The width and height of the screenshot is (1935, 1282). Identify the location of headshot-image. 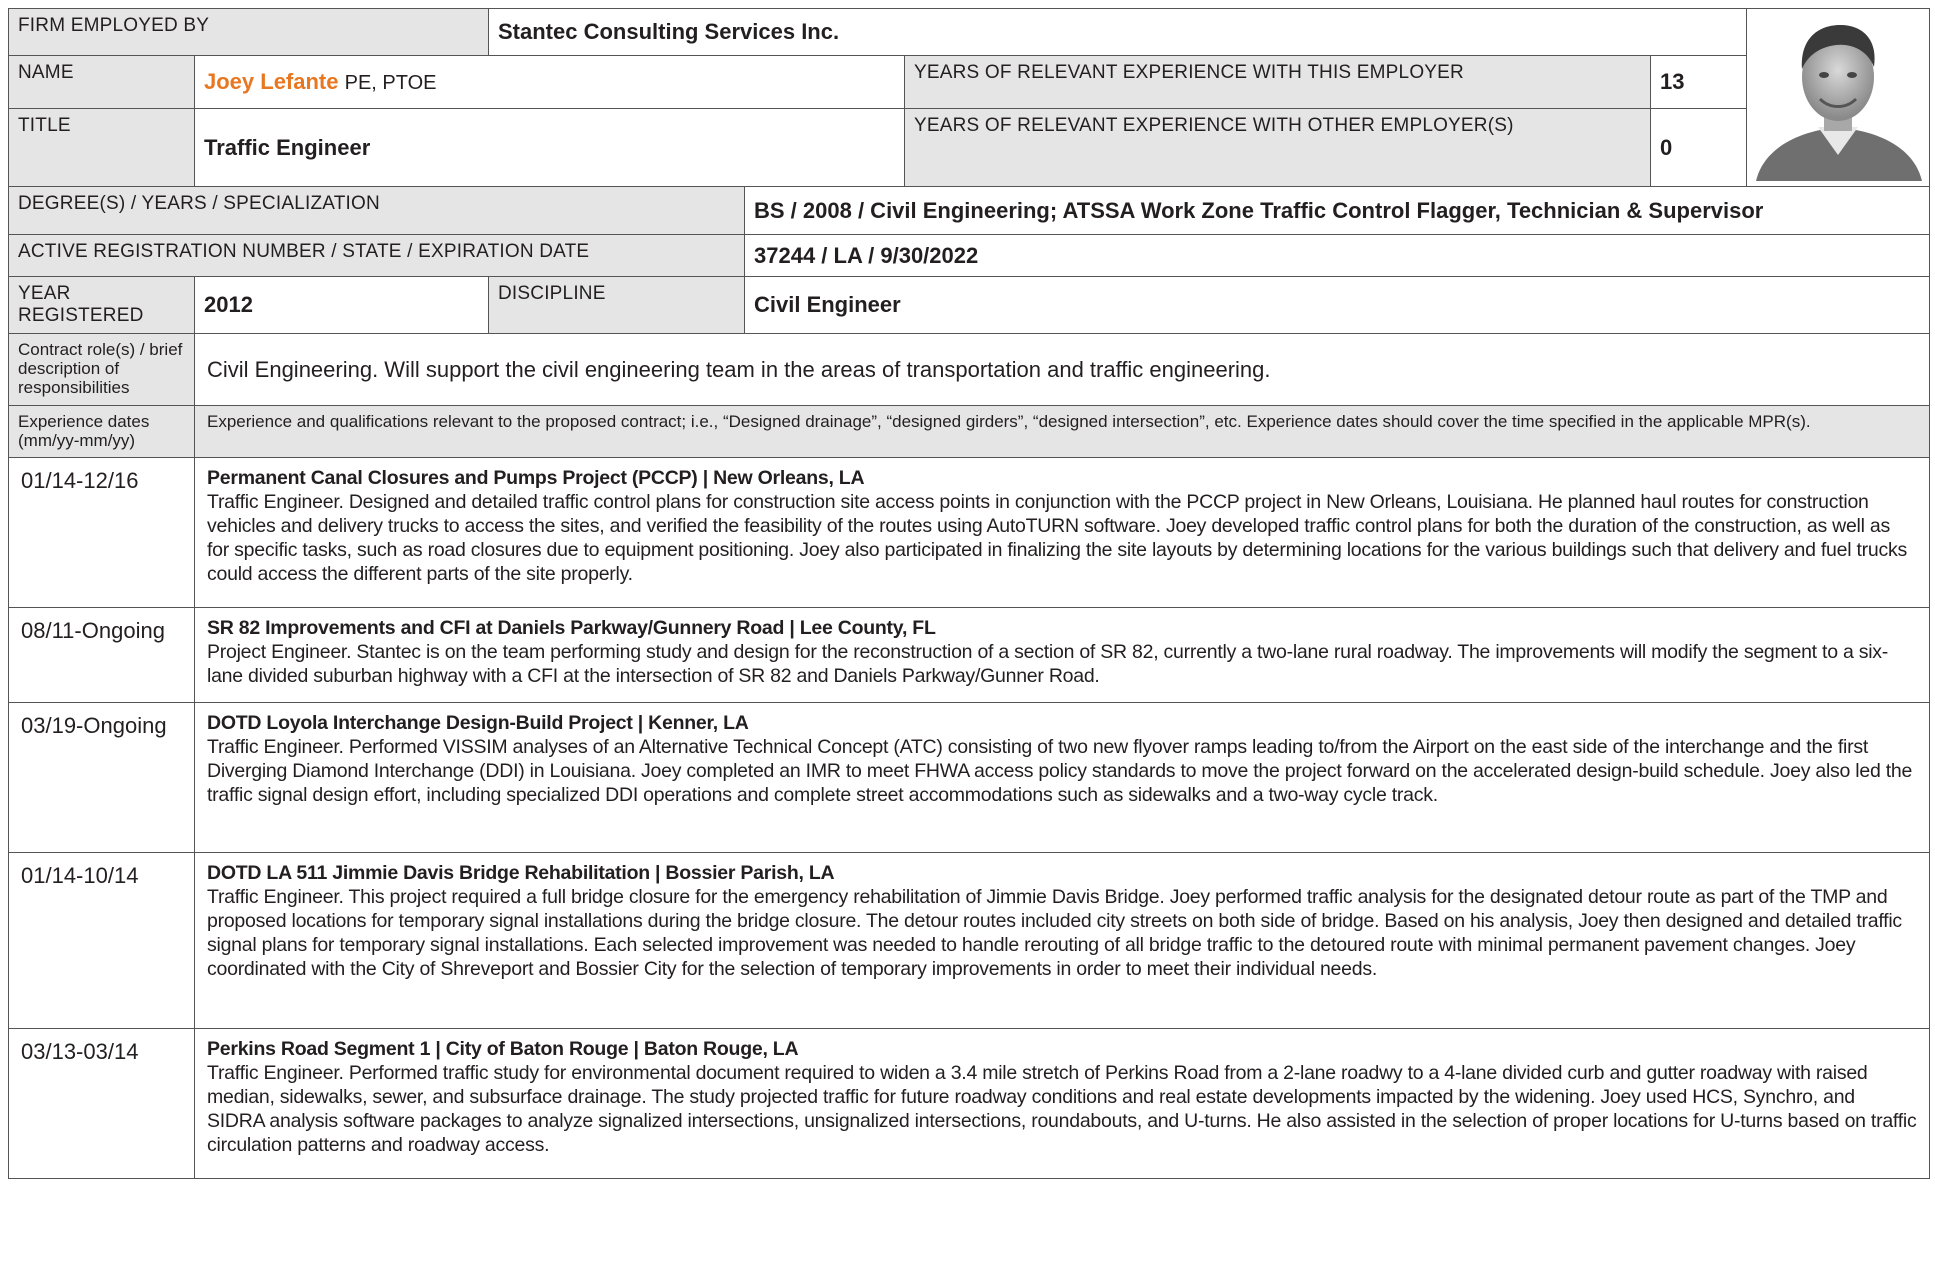
(1838, 95).